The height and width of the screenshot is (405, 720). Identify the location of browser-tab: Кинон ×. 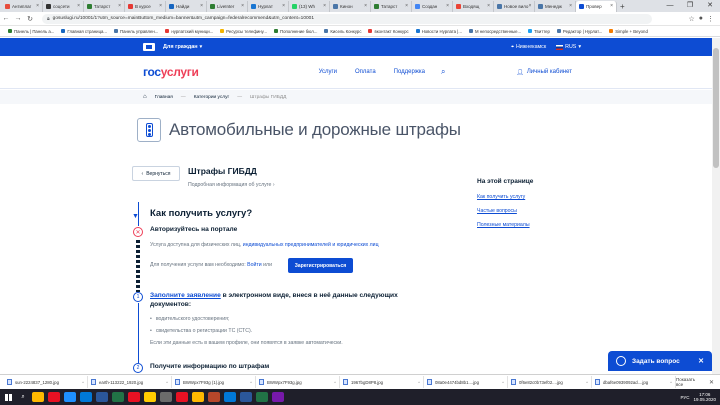
(350, 6).